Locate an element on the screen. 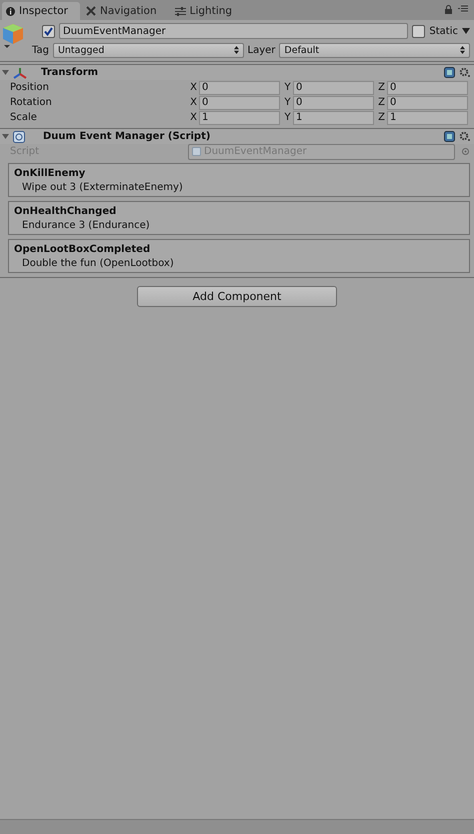 The height and width of the screenshot is (834, 474). expanded-triangle-icon is located at coordinates (5, 72).